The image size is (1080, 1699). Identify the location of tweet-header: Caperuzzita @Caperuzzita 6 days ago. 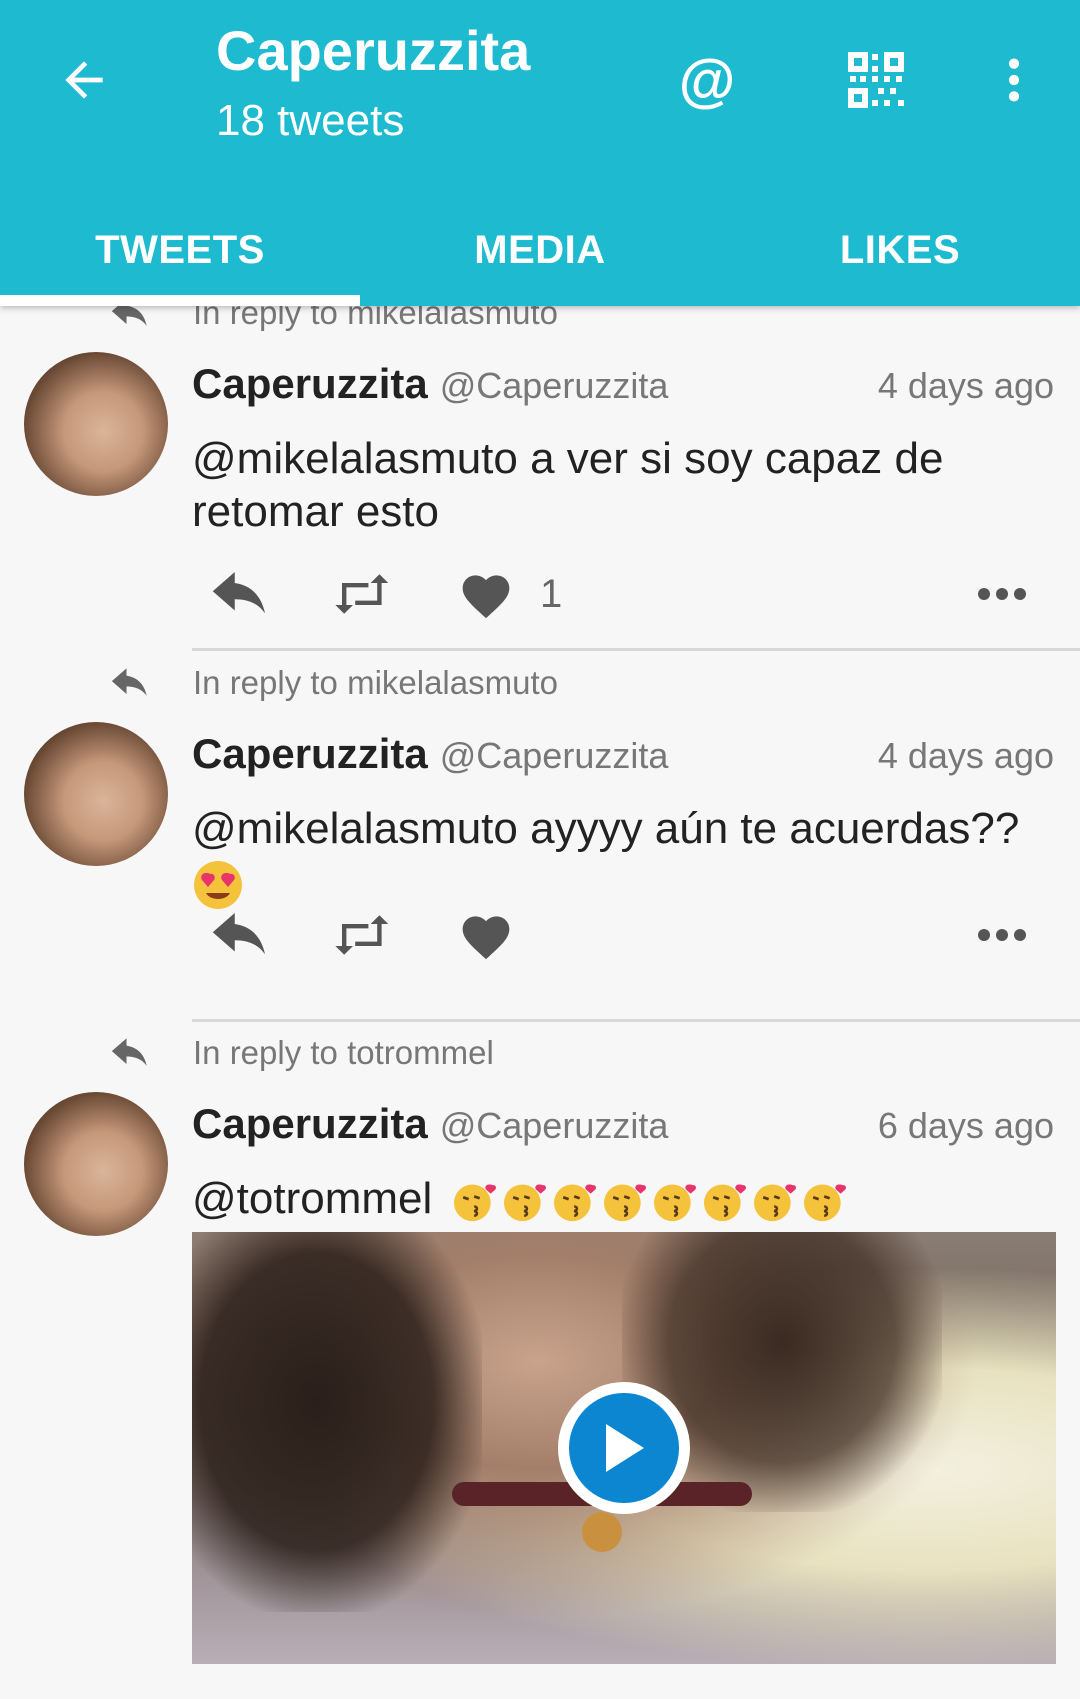
(623, 1124).